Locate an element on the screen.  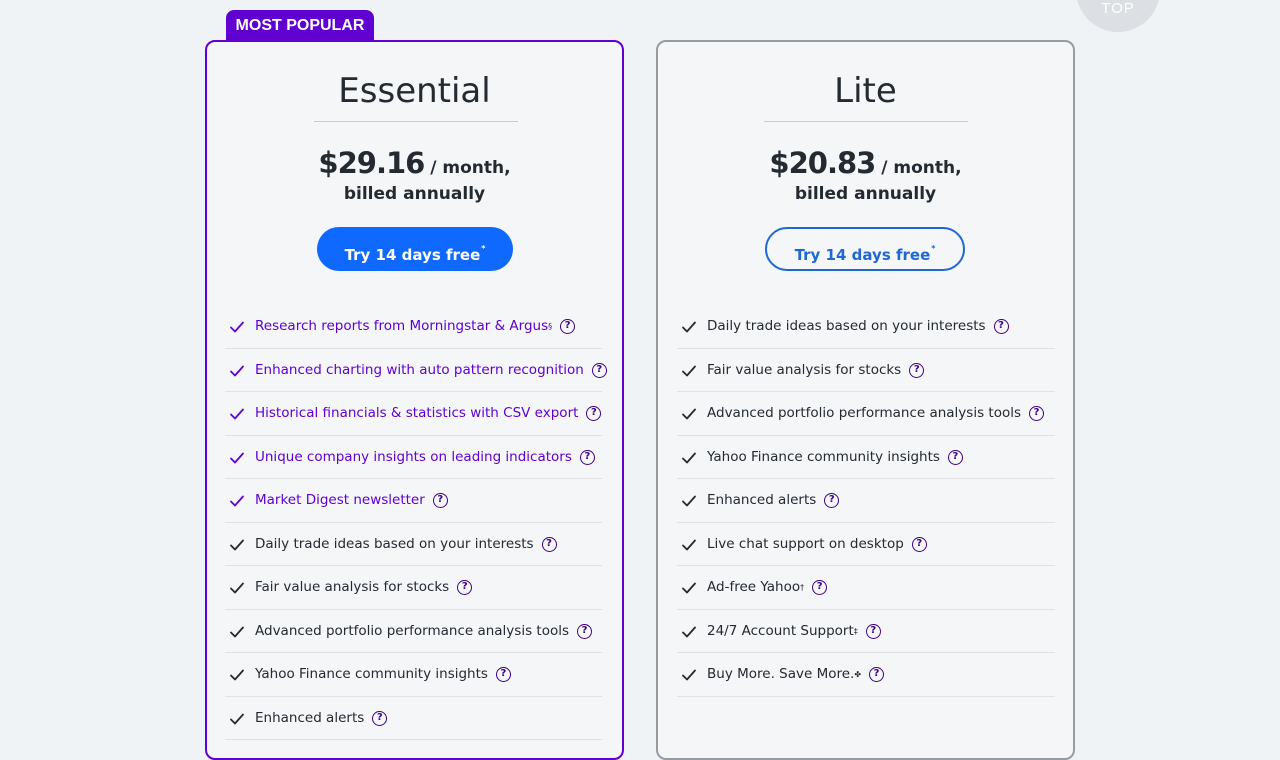
scroll-to-top-button: TOP is located at coordinates (1118, 16).